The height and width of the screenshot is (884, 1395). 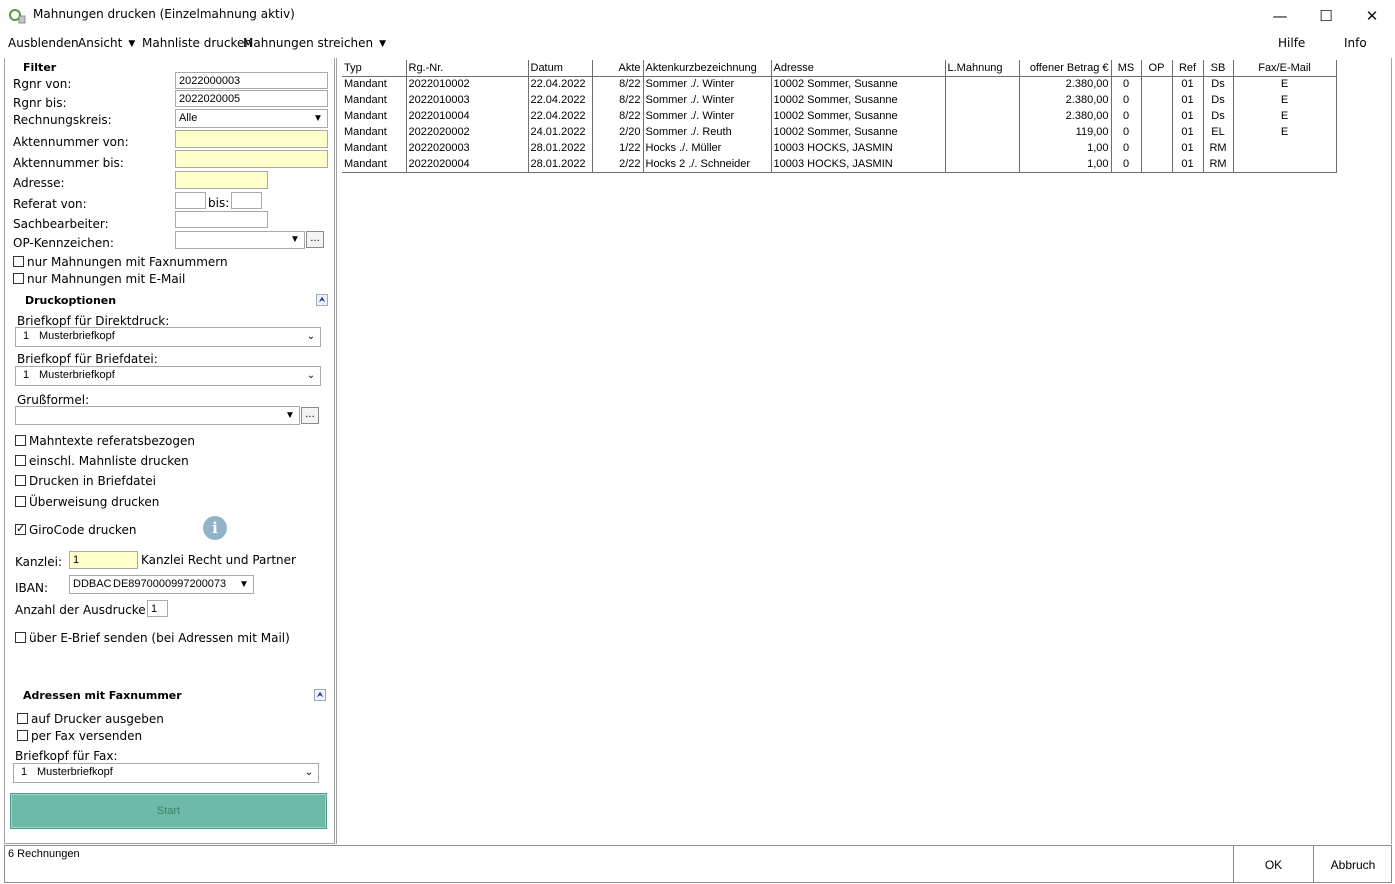 What do you see at coordinates (90, 719) in the screenshot?
I see `drucker-checkbox: auf Drucker ausgeben` at bounding box center [90, 719].